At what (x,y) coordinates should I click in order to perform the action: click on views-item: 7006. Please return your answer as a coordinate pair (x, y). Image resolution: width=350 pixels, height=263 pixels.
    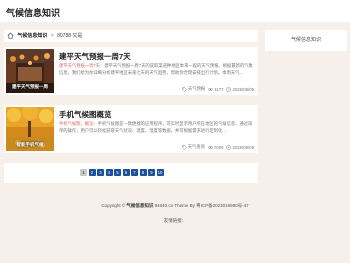
    Looking at the image, I should click on (216, 147).